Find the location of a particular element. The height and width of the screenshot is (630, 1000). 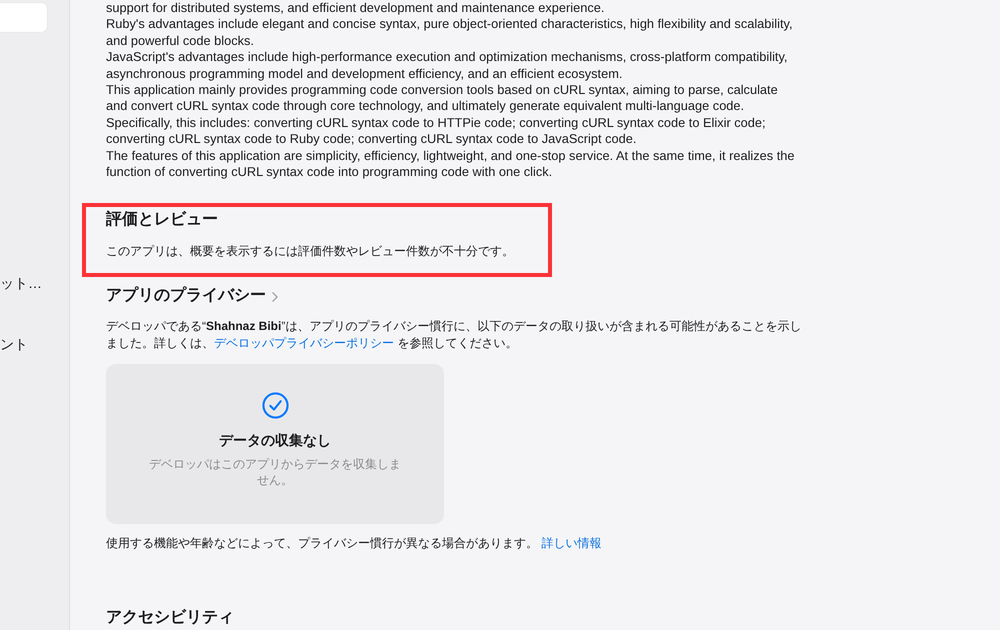

privacy-note: 使用する機能や年齢などによって、プライバシー慣行が異なる場合があります。 詳しい情報 is located at coordinates (354, 543).